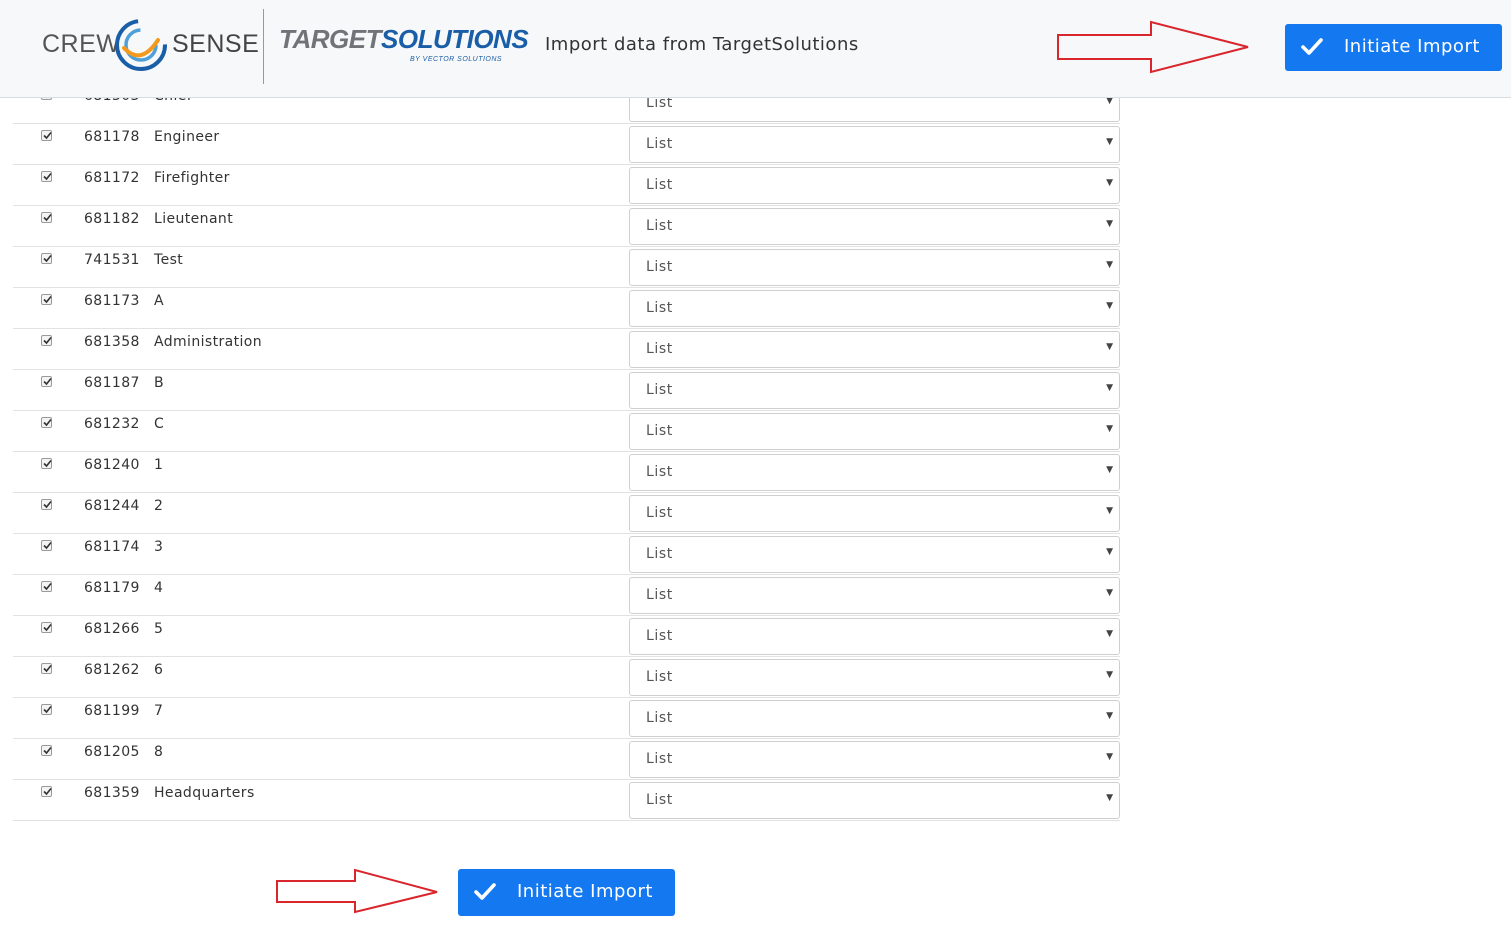 This screenshot has width=1511, height=925. I want to click on row-name: 8, so click(159, 752).